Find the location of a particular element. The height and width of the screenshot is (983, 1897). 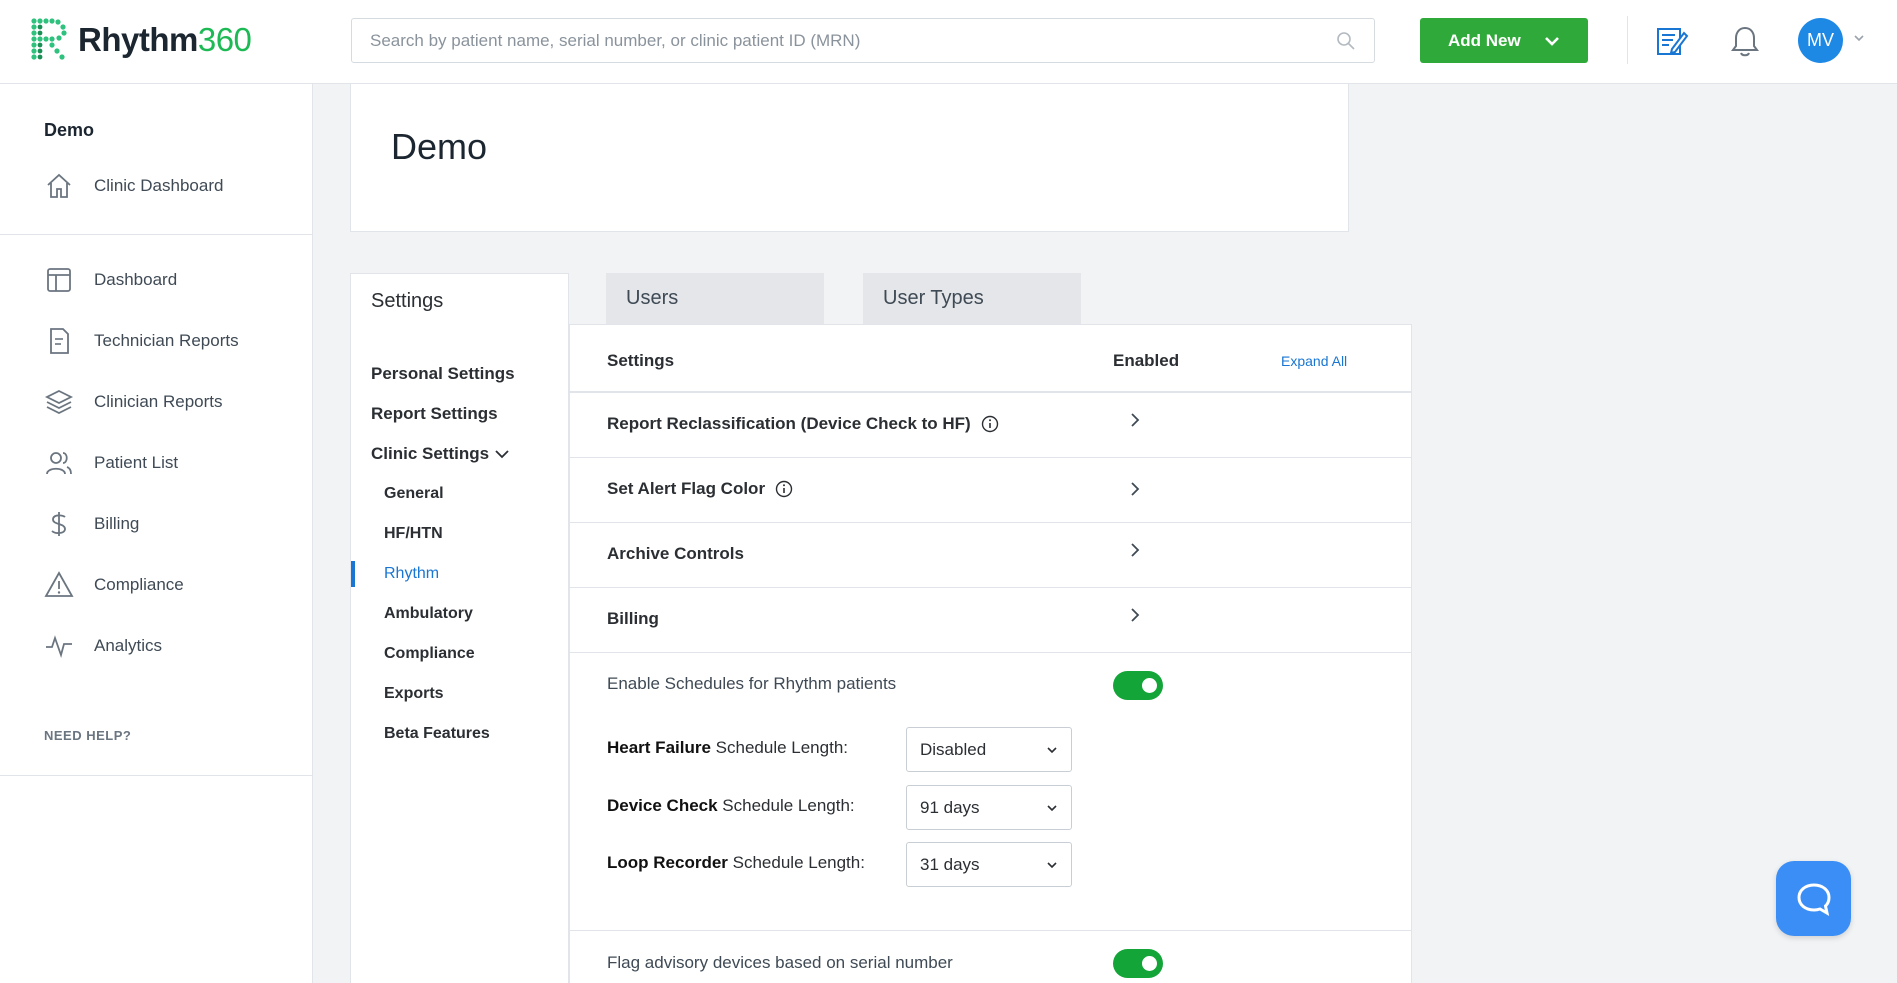

sidebar-item-label: Clinician Reports is located at coordinates (158, 401).